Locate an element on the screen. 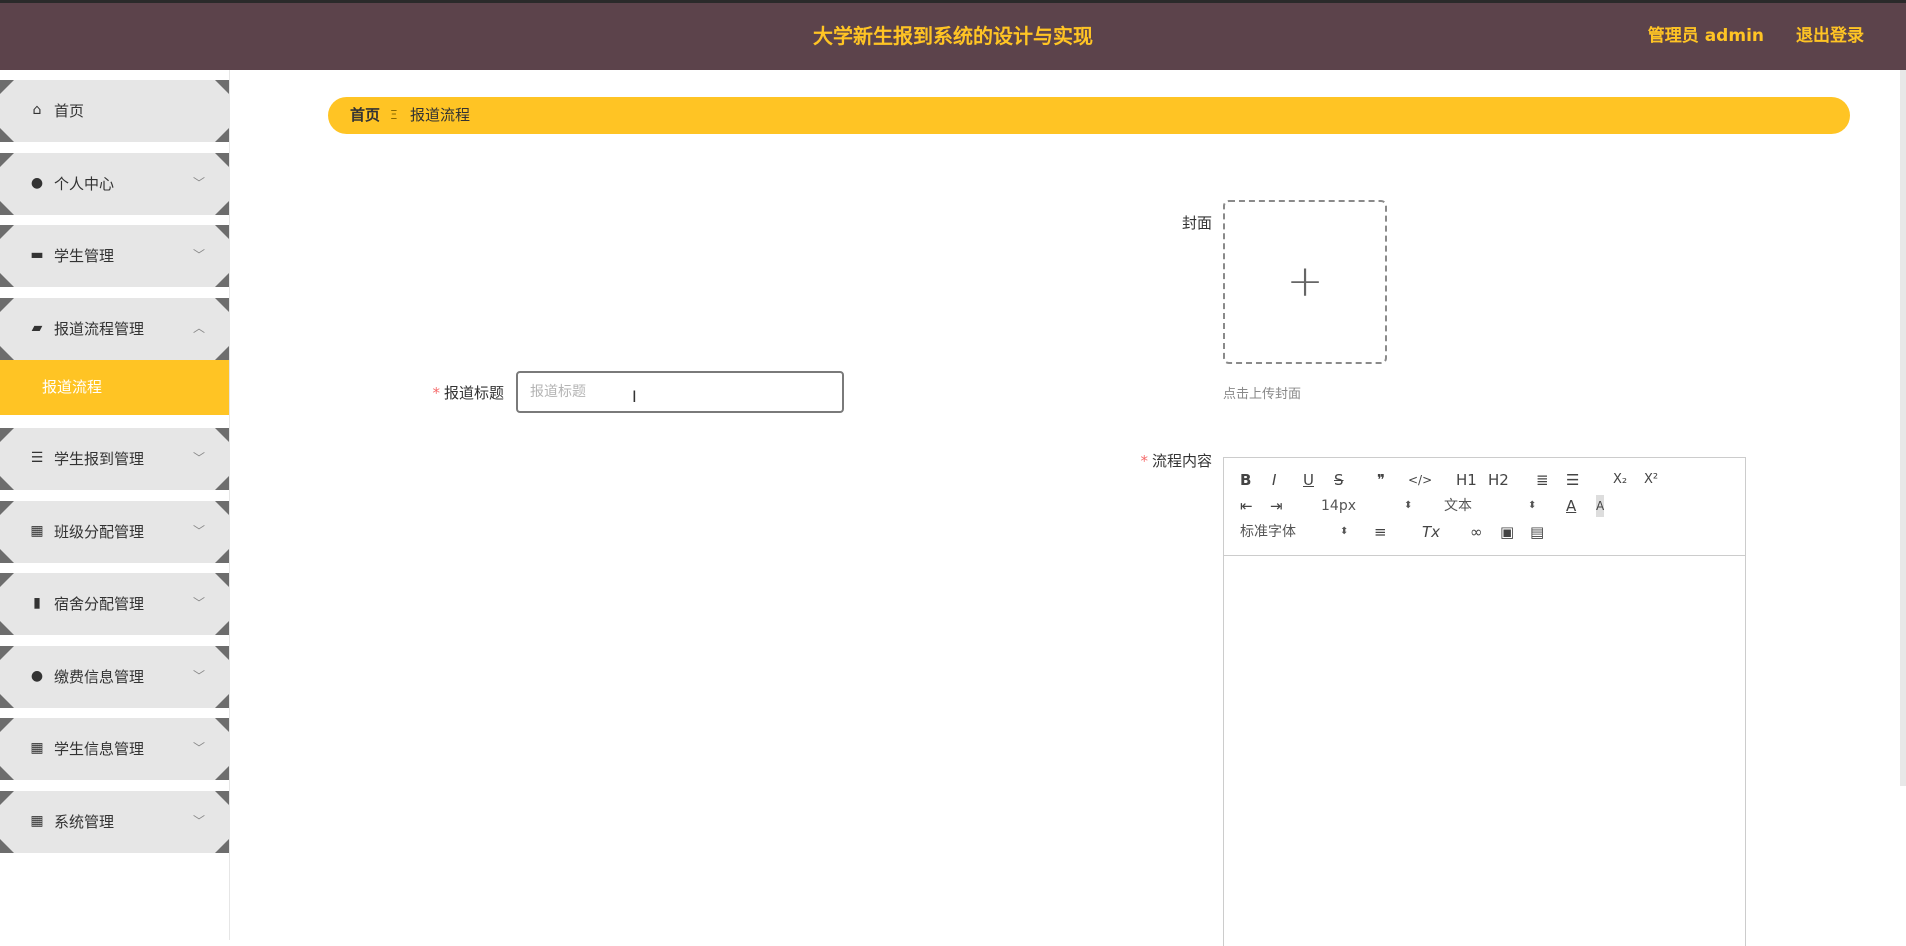 This screenshot has height=946, width=1906. outdent-icon: ⇤ is located at coordinates (1246, 506).